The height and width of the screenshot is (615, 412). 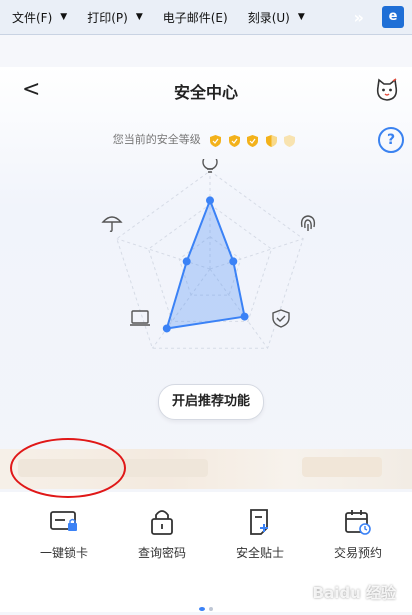 What do you see at coordinates (162, 522) in the screenshot?
I see `padlock-icon` at bounding box center [162, 522].